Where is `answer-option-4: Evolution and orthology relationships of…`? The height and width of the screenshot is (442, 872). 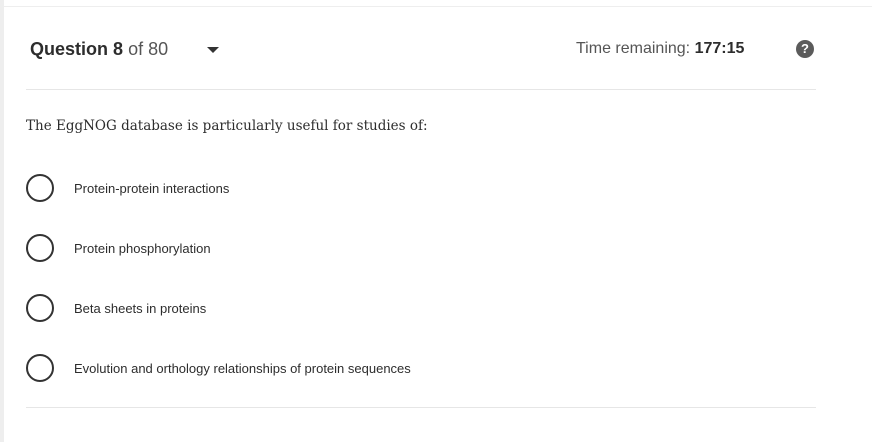 answer-option-4: Evolution and orthology relationships of… is located at coordinates (306, 371).